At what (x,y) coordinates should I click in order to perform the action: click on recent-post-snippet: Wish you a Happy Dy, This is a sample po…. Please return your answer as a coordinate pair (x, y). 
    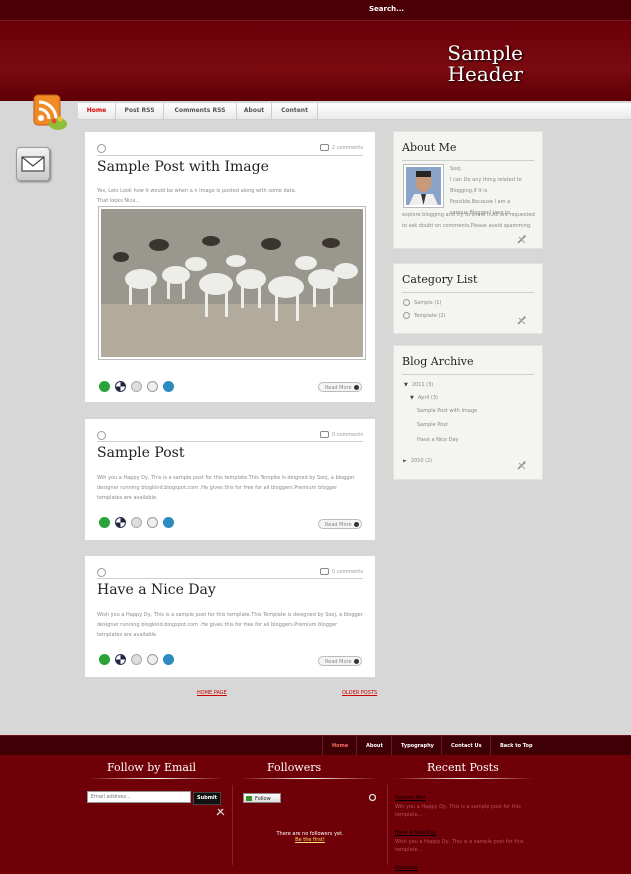
    Looking at the image, I should click on (459, 846).